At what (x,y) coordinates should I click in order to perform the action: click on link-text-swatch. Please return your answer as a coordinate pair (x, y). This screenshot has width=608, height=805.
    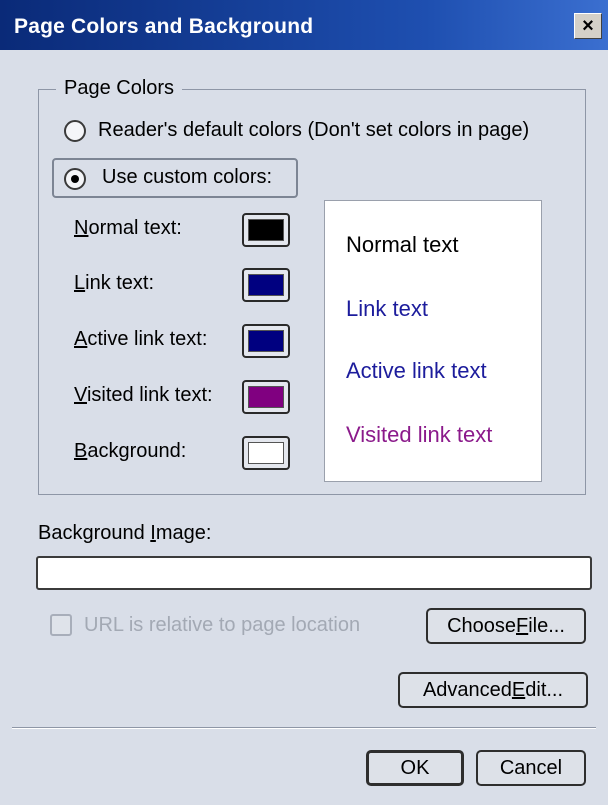
    Looking at the image, I should click on (266, 285).